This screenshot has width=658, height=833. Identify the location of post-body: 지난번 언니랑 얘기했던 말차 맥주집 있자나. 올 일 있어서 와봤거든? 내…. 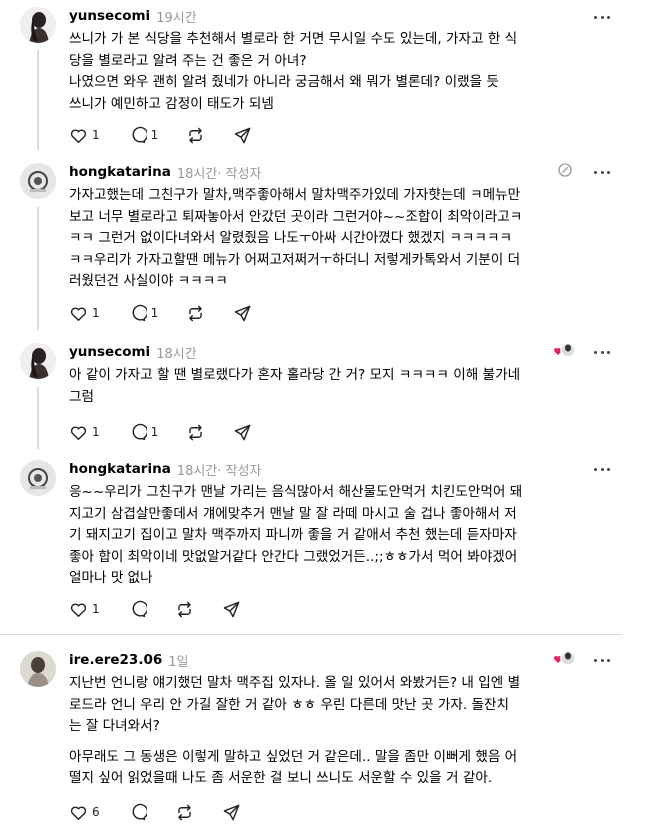
(295, 730).